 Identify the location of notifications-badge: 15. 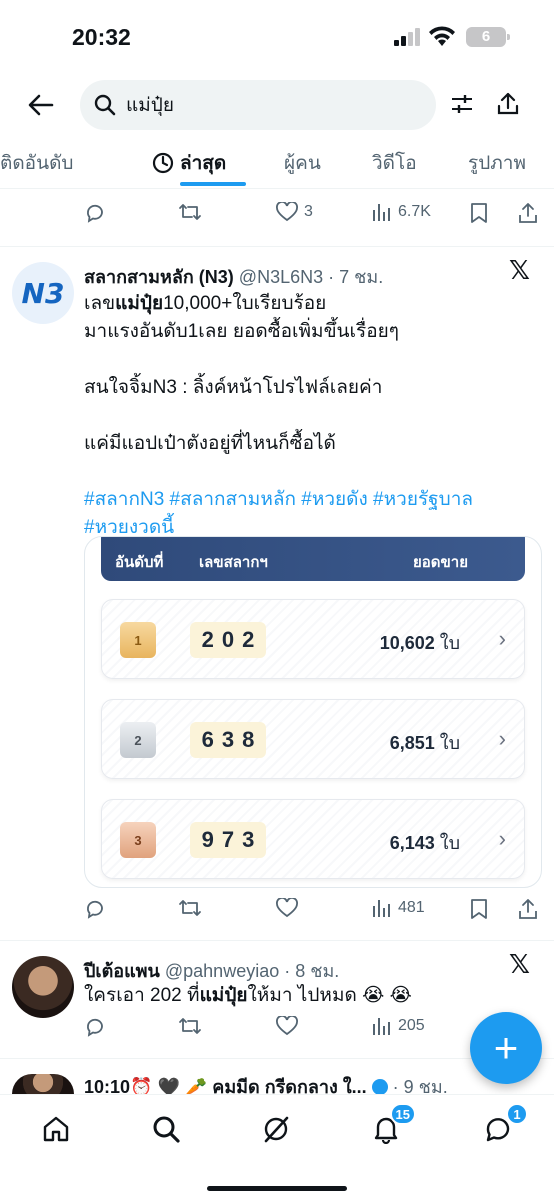
(402, 1114).